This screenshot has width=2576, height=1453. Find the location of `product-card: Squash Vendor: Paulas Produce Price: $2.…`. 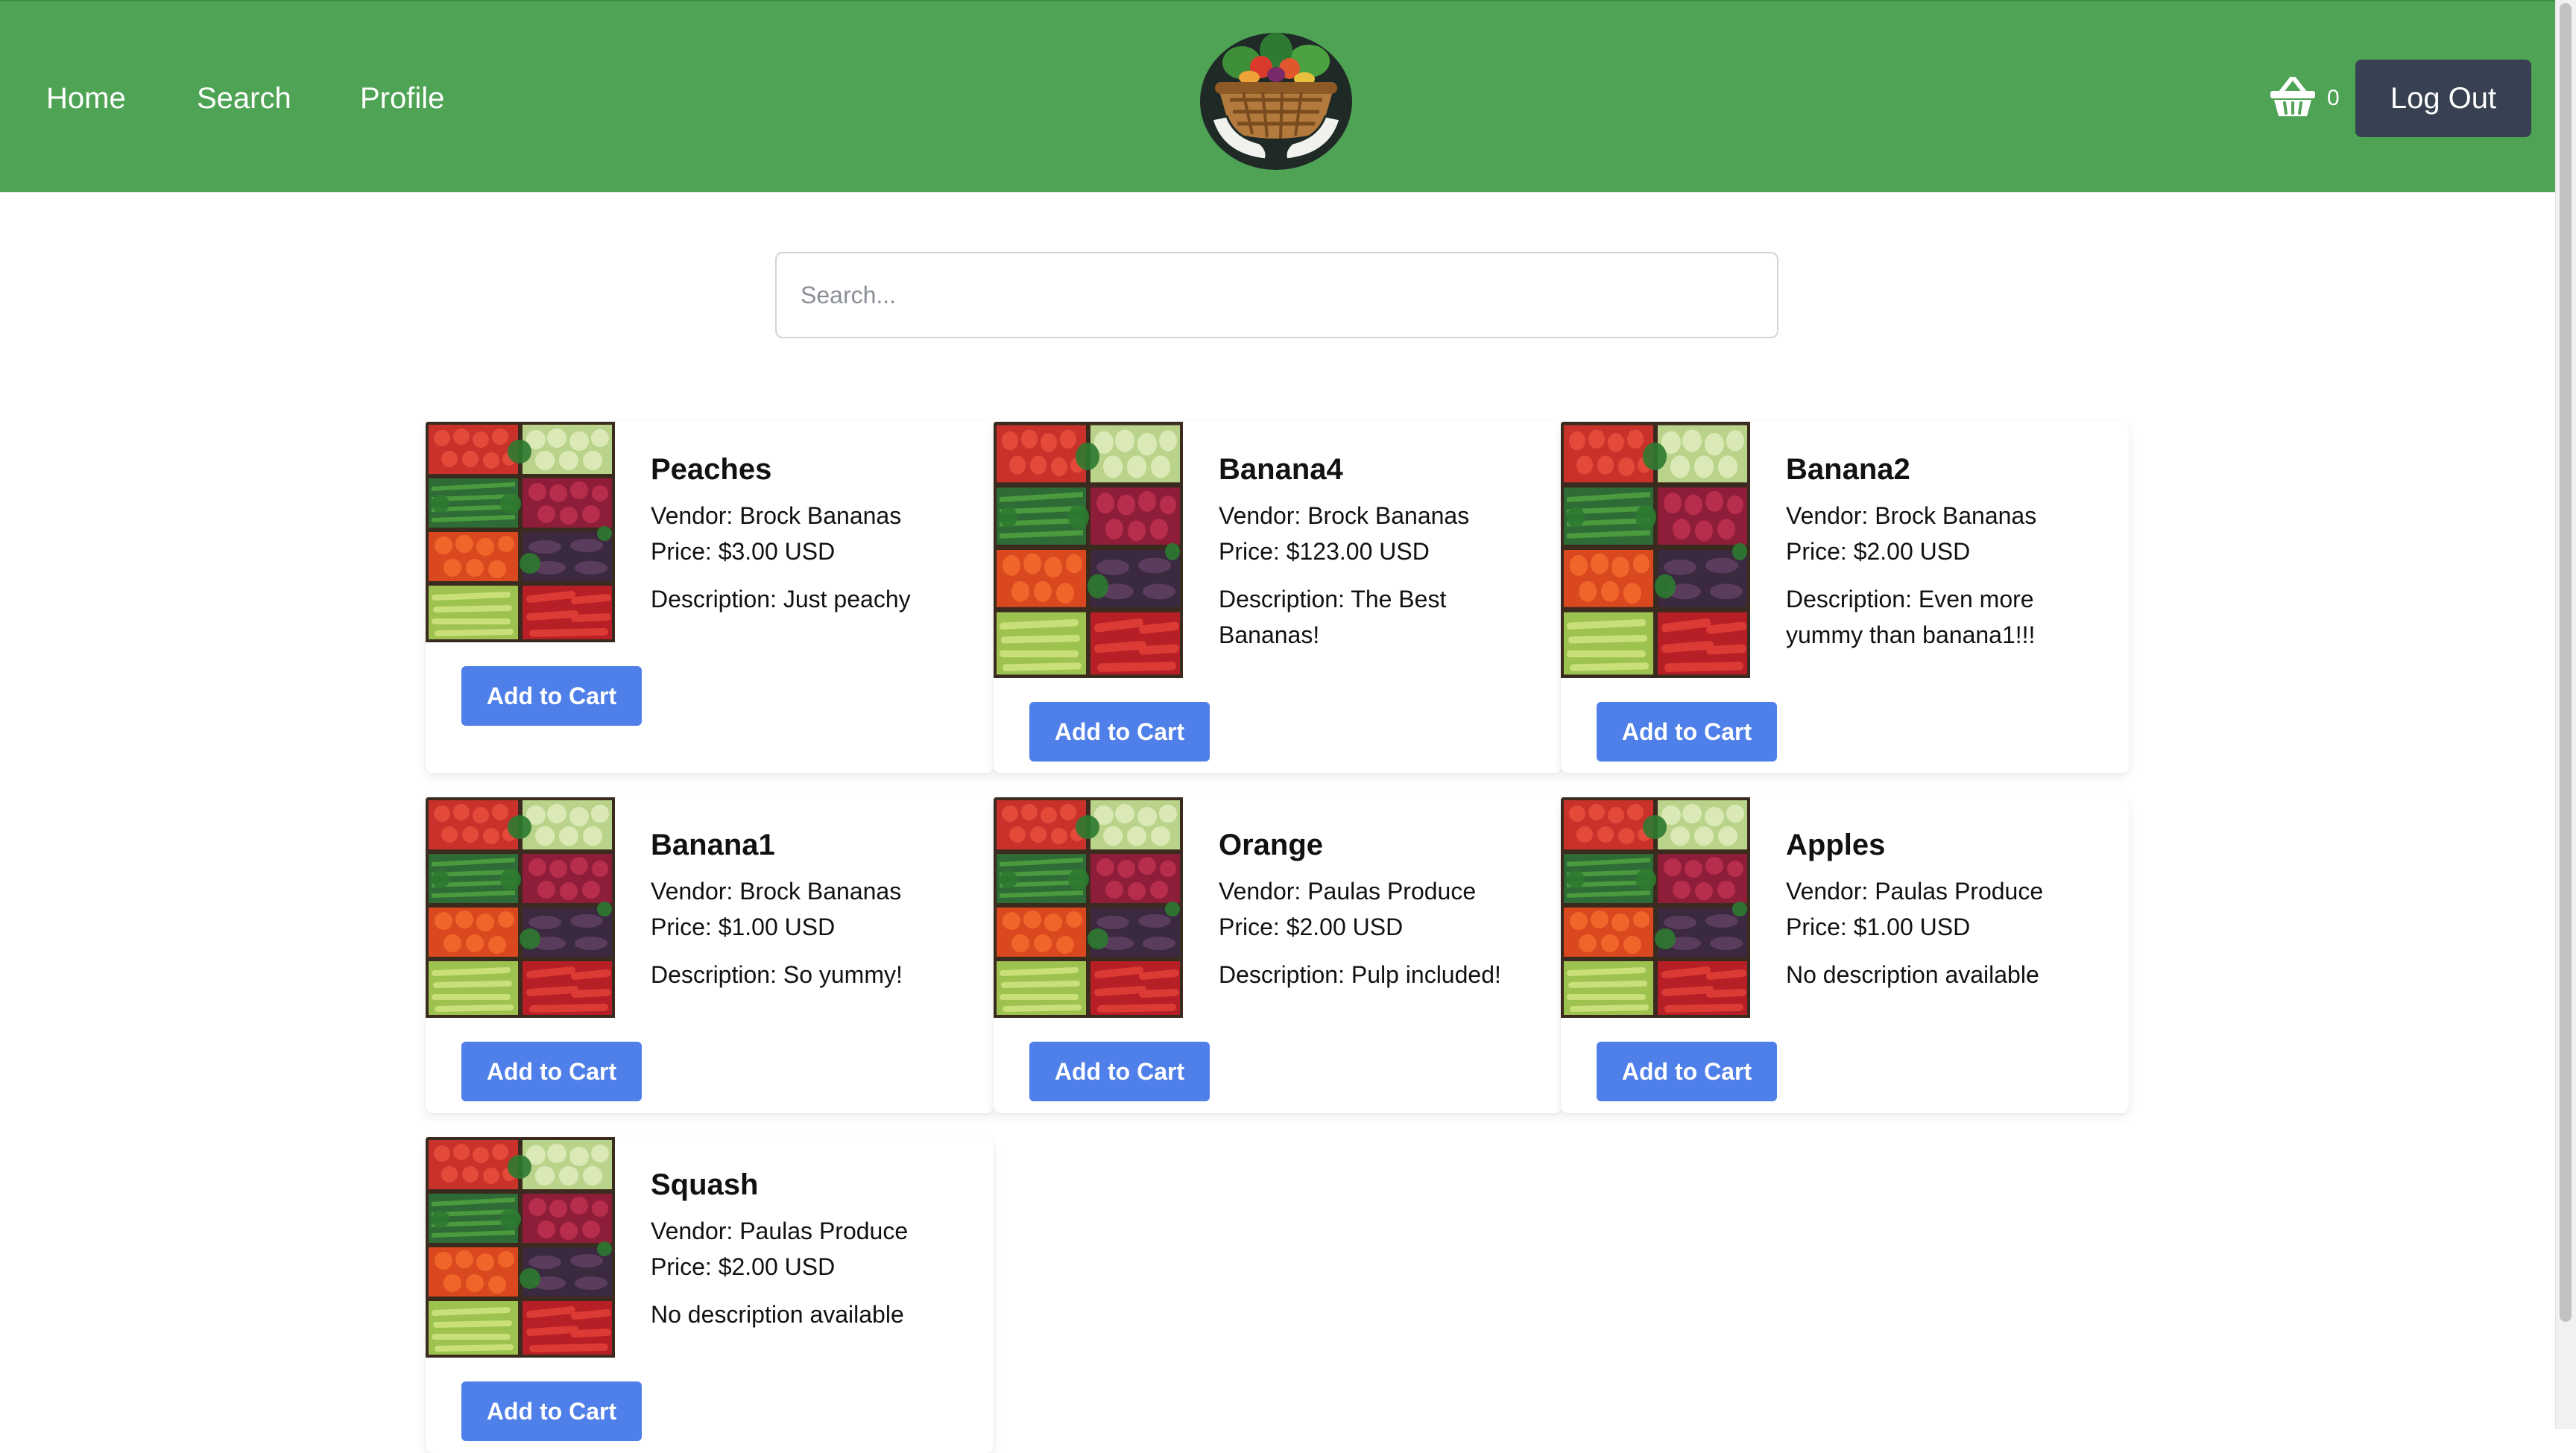

product-card: Squash Vendor: Paulas Produce Price: $2.… is located at coordinates (710, 1295).